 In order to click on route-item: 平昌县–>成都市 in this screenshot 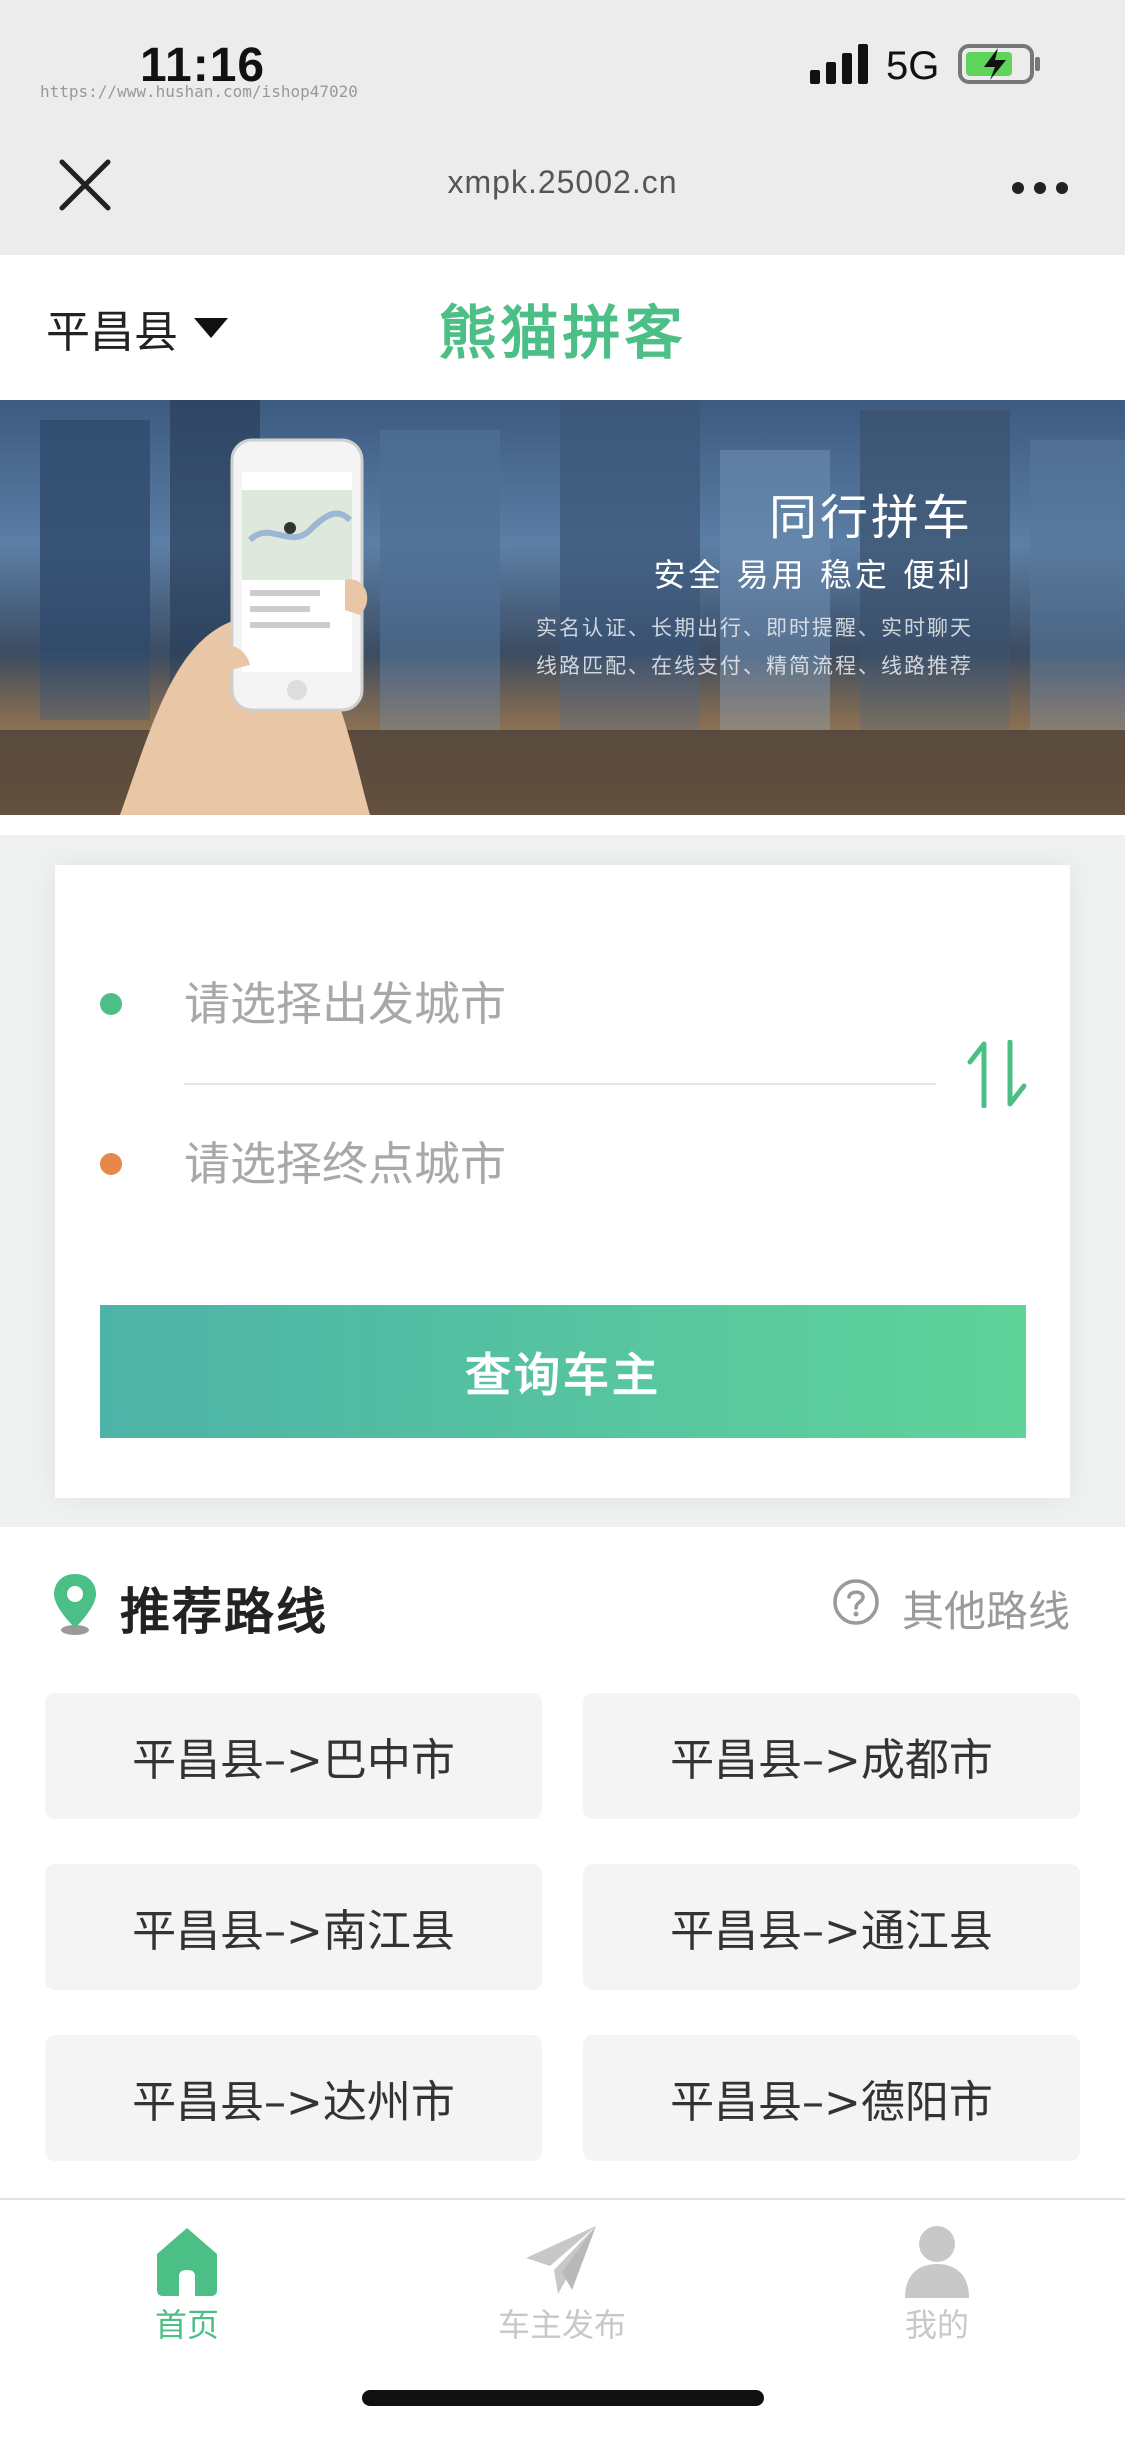, I will do `click(831, 1756)`.